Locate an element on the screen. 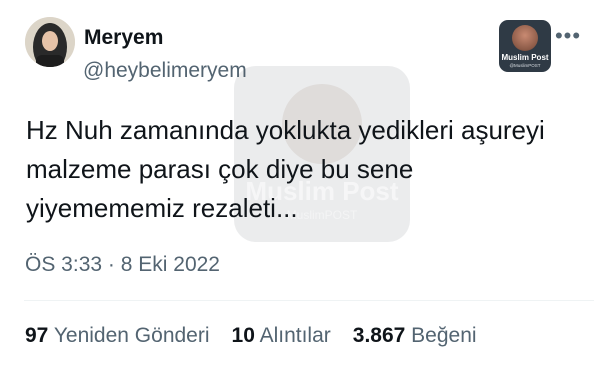 The image size is (606, 370). quotes-label: Alıntılar is located at coordinates (295, 335).